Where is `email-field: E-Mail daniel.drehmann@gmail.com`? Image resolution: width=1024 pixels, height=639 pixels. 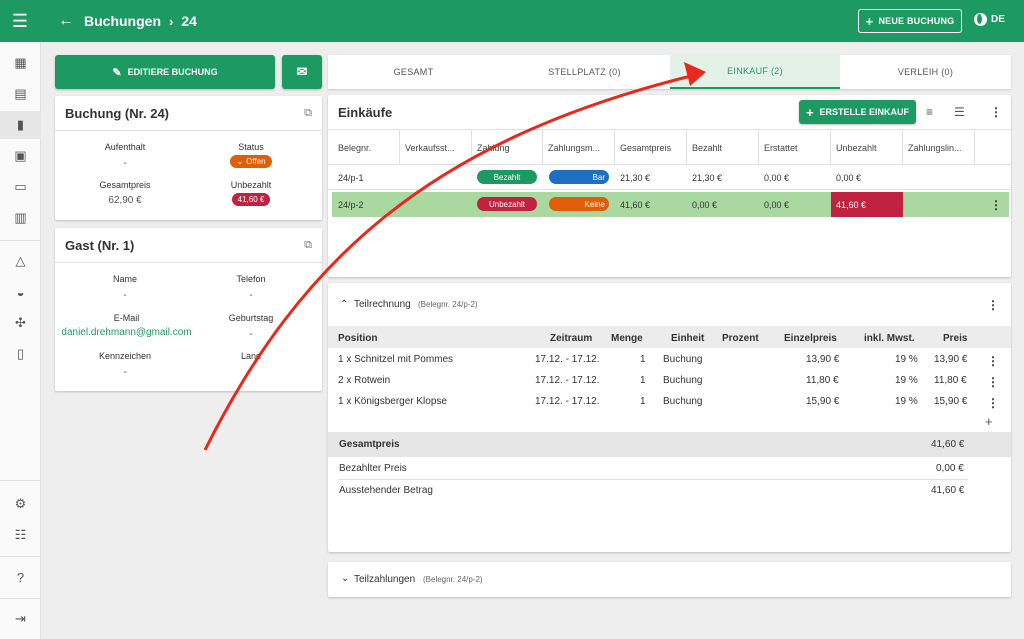
email-field: E-Mail daniel.drehmann@gmail.com is located at coordinates (126, 325).